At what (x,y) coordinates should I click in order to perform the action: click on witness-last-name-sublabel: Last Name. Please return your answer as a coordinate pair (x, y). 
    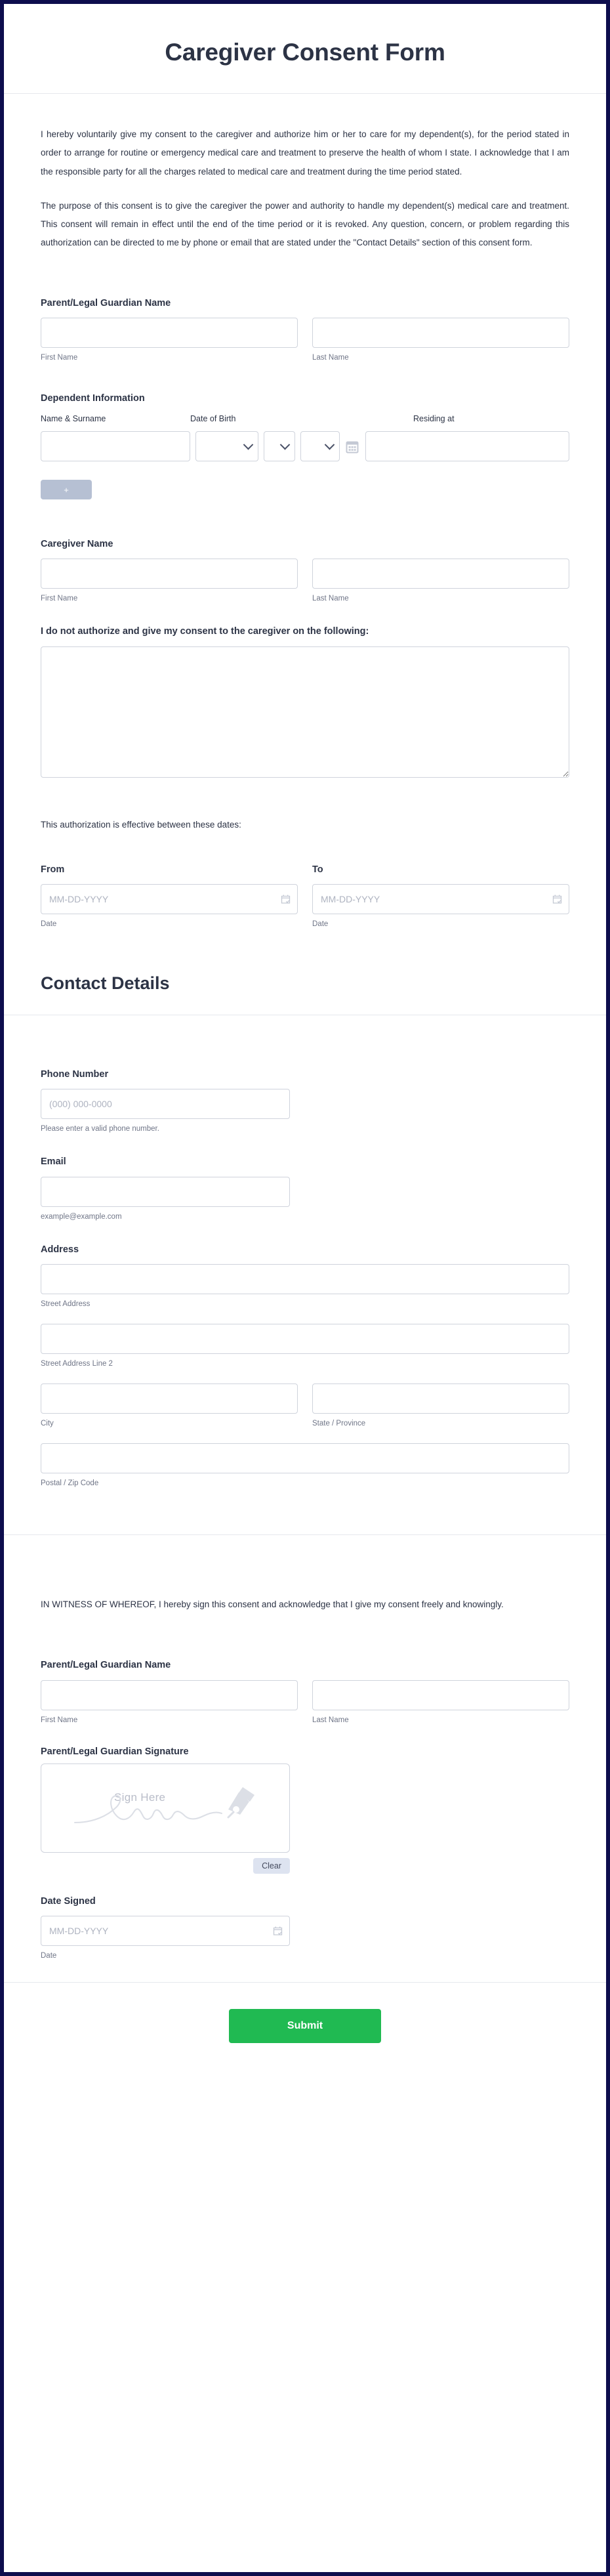
    Looking at the image, I should click on (330, 1720).